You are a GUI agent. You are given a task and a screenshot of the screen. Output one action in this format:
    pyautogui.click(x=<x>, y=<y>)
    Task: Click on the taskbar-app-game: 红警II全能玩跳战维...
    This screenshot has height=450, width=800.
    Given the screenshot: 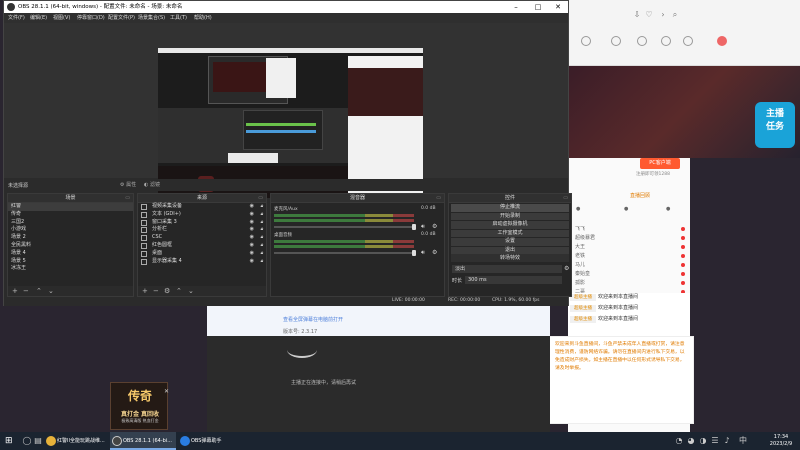 What is the action you would take?
    pyautogui.click(x=75, y=441)
    